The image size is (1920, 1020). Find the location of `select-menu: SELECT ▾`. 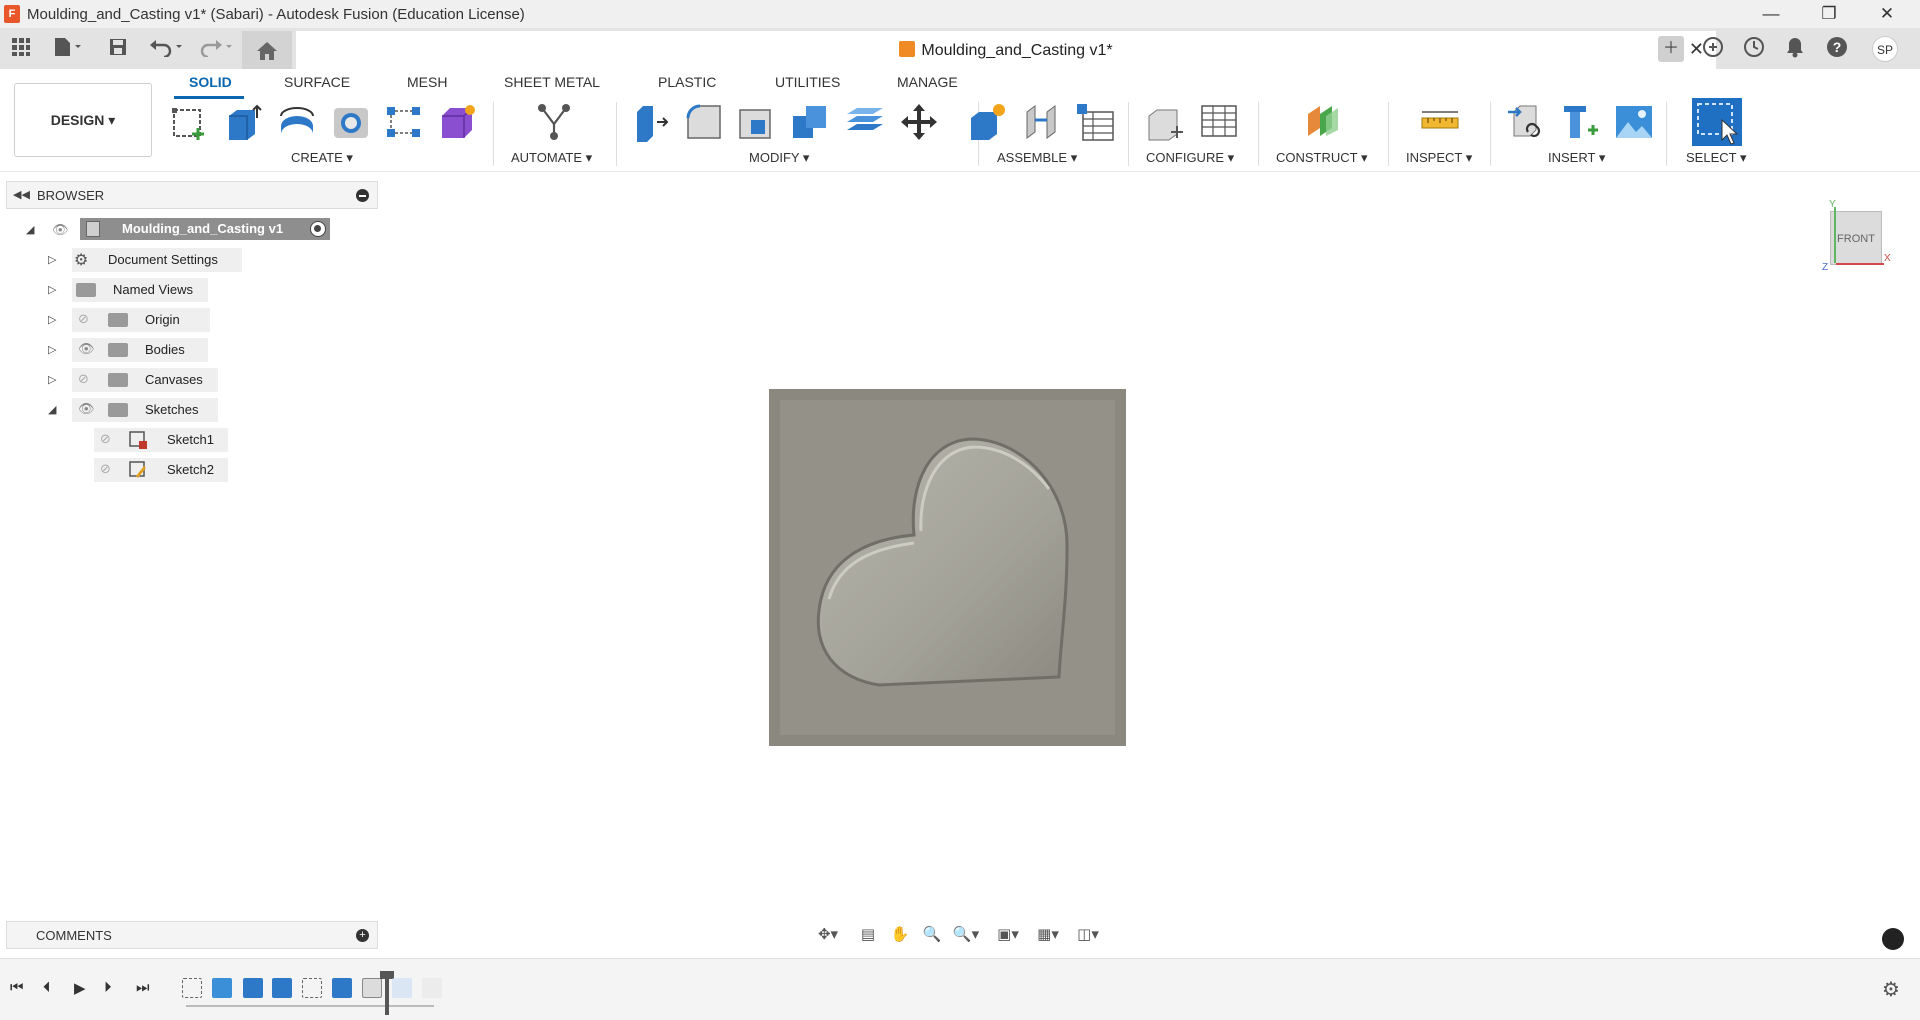

select-menu: SELECT ▾ is located at coordinates (1716, 158).